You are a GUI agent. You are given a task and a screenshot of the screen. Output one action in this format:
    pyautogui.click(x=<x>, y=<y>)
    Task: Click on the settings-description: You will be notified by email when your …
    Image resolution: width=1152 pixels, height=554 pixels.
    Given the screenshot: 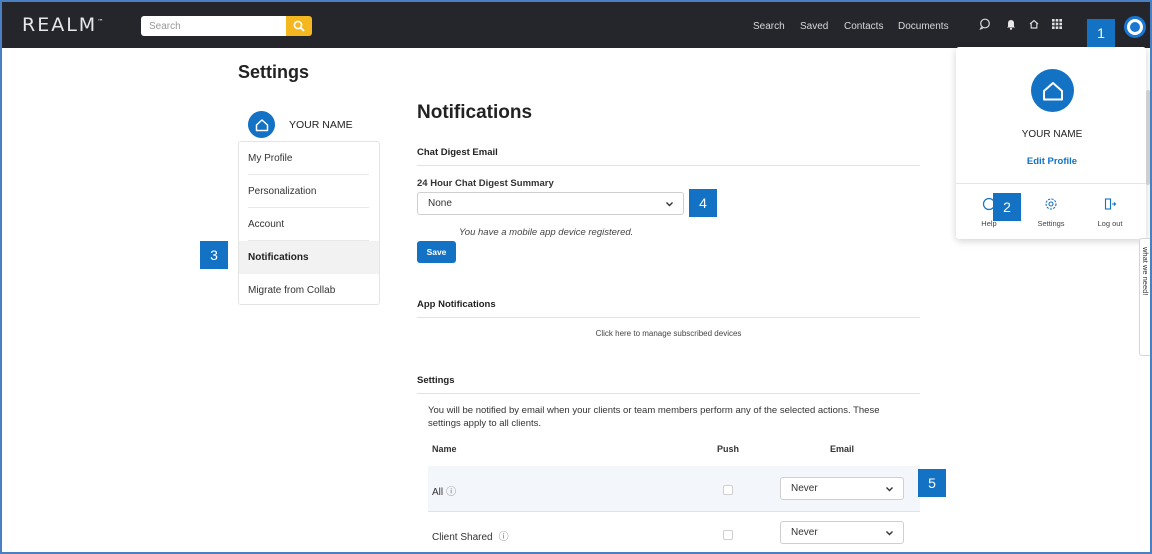 What is the action you would take?
    pyautogui.click(x=654, y=417)
    